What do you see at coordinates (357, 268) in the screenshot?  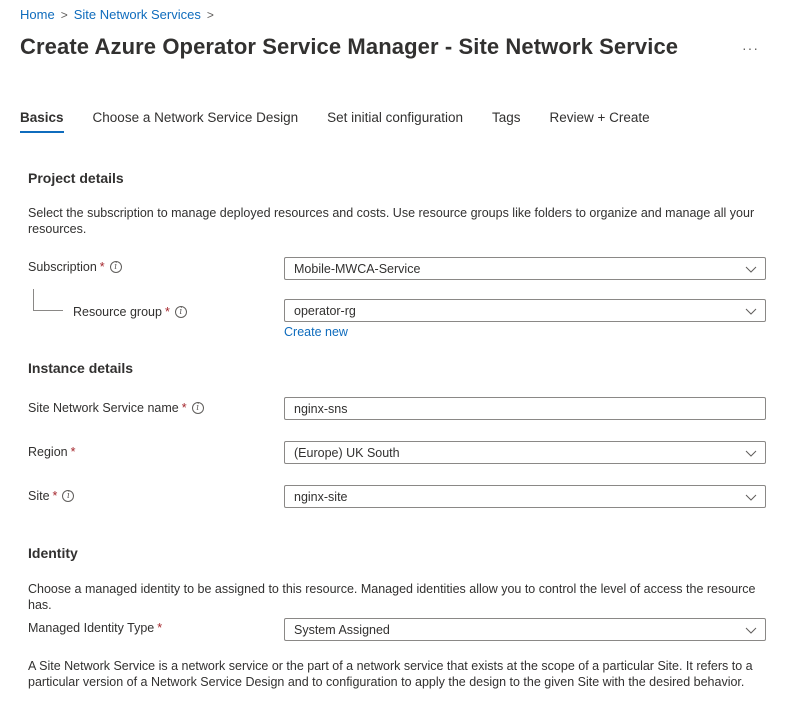 I see `subscription-value: Mobile-MWCA-Service` at bounding box center [357, 268].